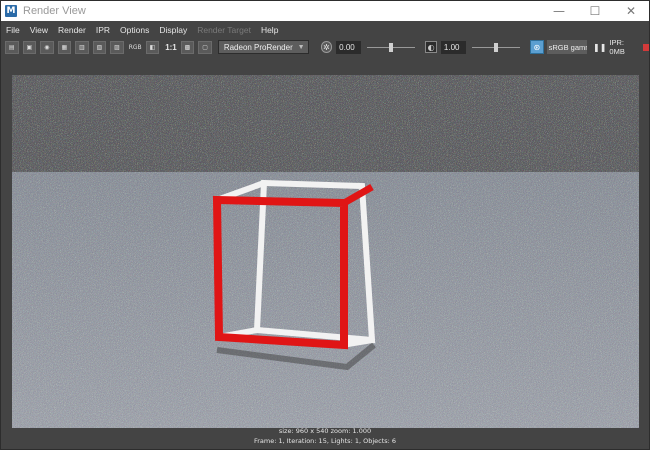 This screenshot has width=650, height=450. I want to click on renderer-value: Radeon ProRender, so click(258, 47).